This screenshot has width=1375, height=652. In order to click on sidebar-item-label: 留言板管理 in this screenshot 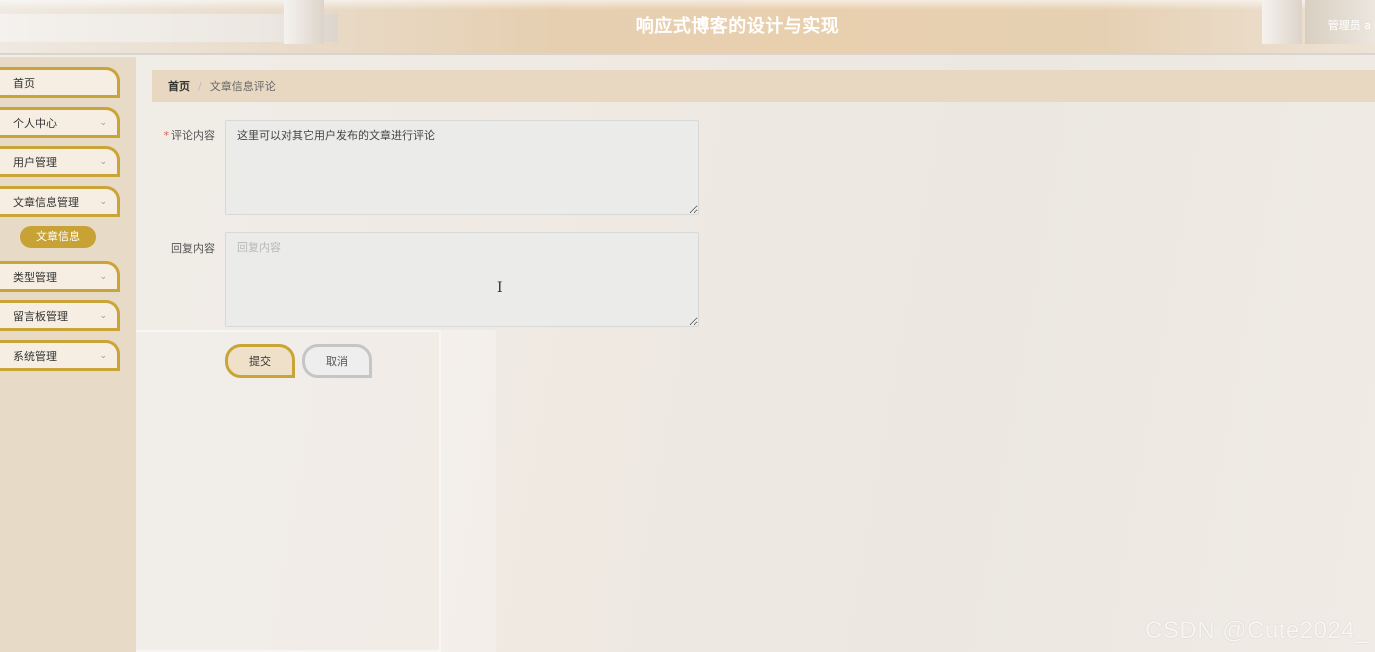, I will do `click(40, 316)`.